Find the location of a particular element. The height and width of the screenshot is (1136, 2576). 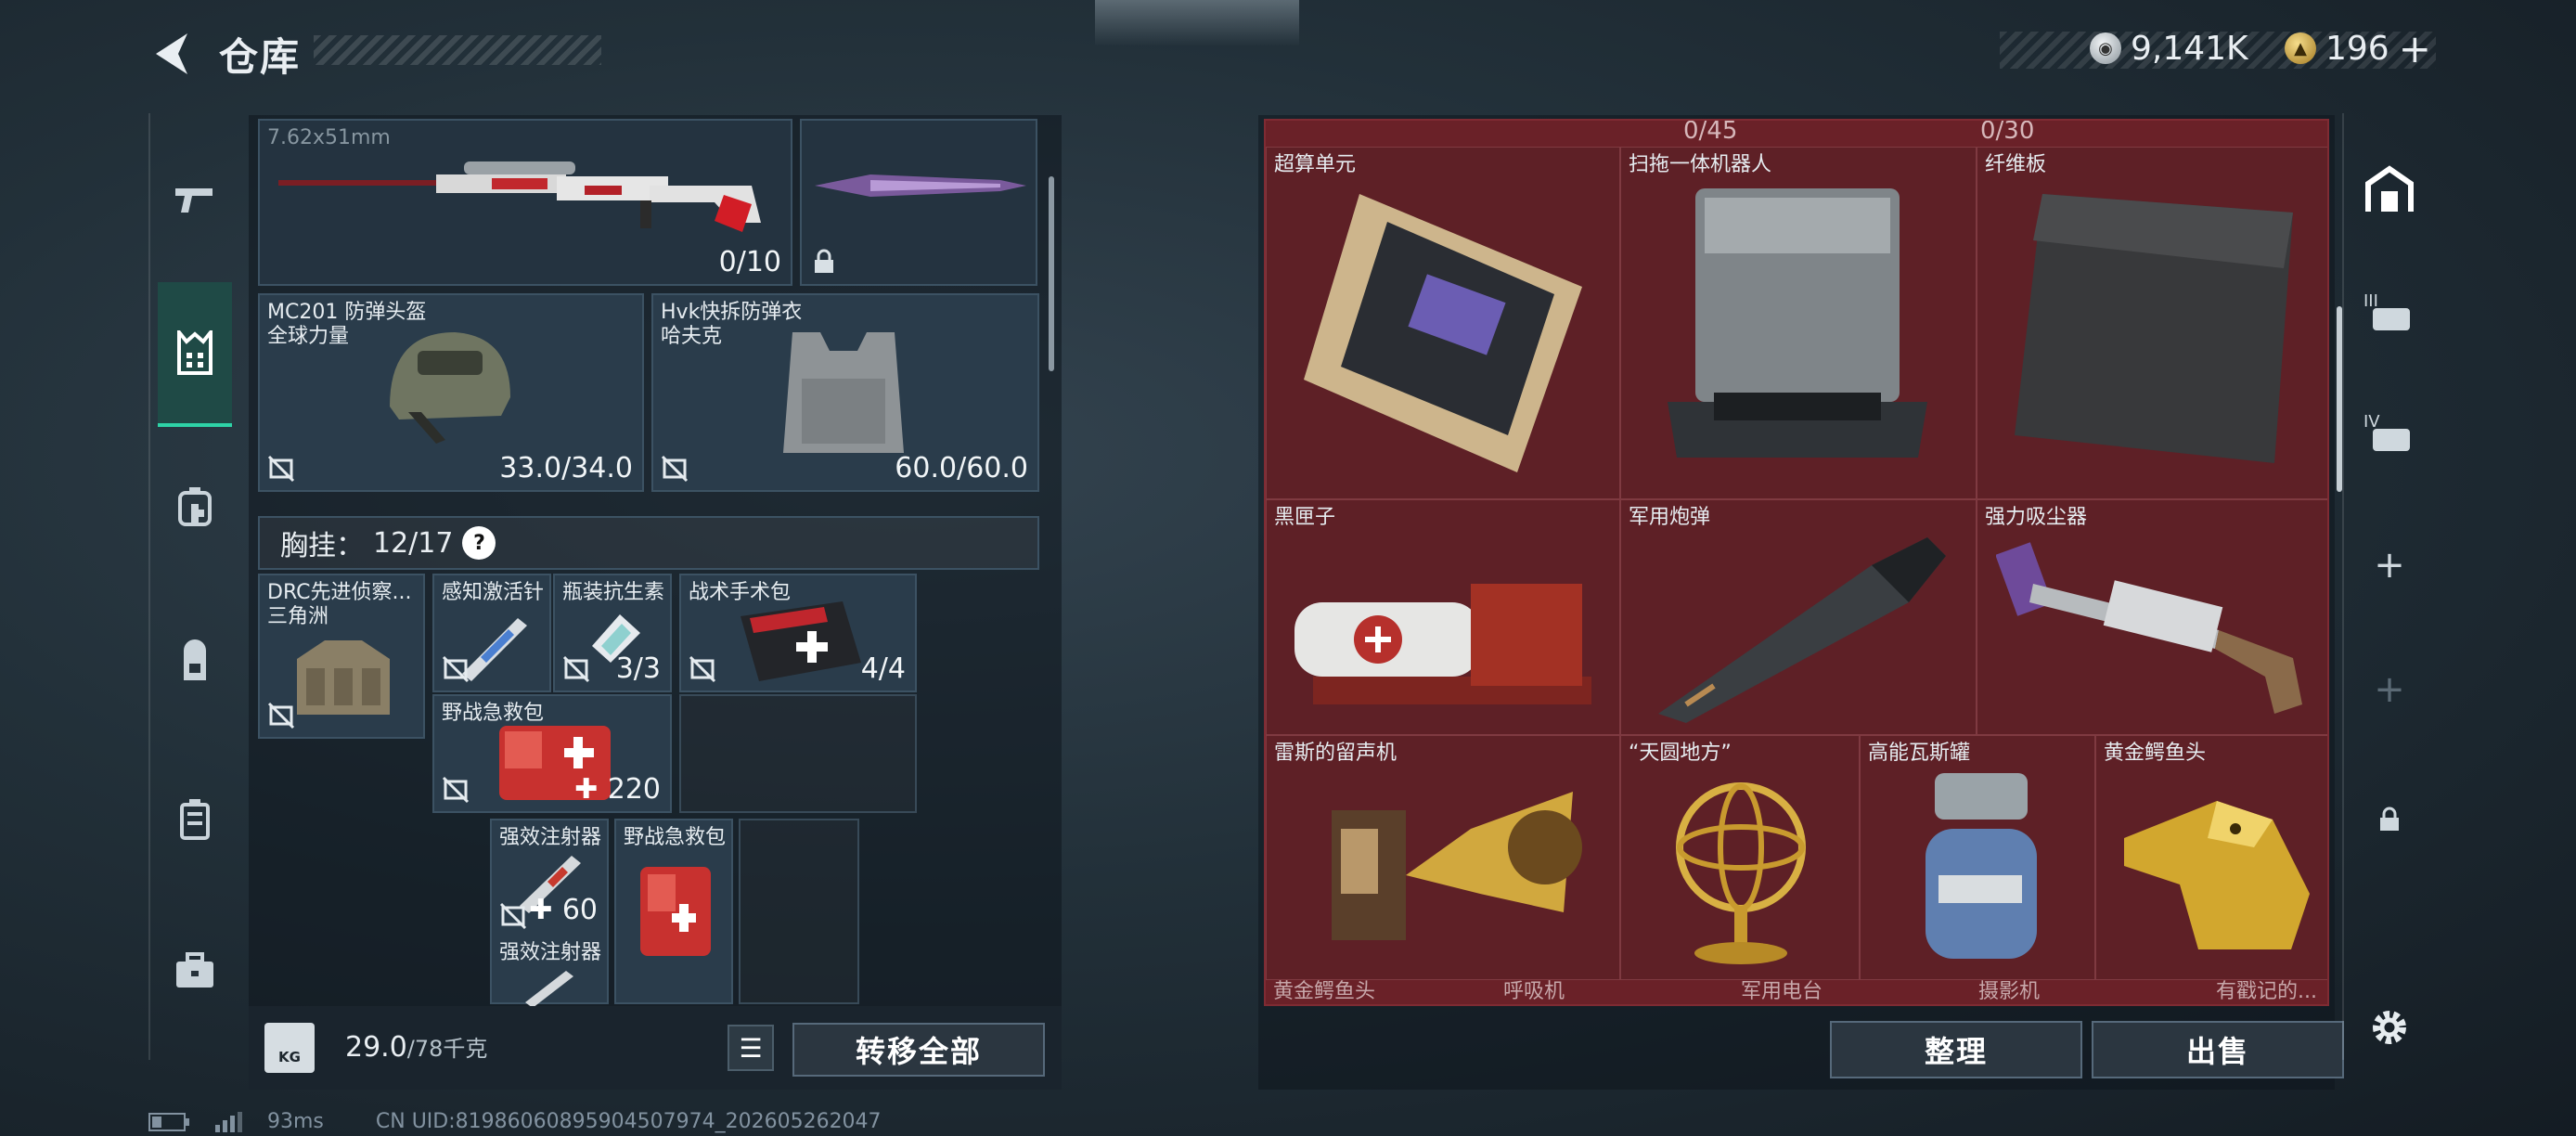

weapon-ammo: 0/10 is located at coordinates (749, 262).